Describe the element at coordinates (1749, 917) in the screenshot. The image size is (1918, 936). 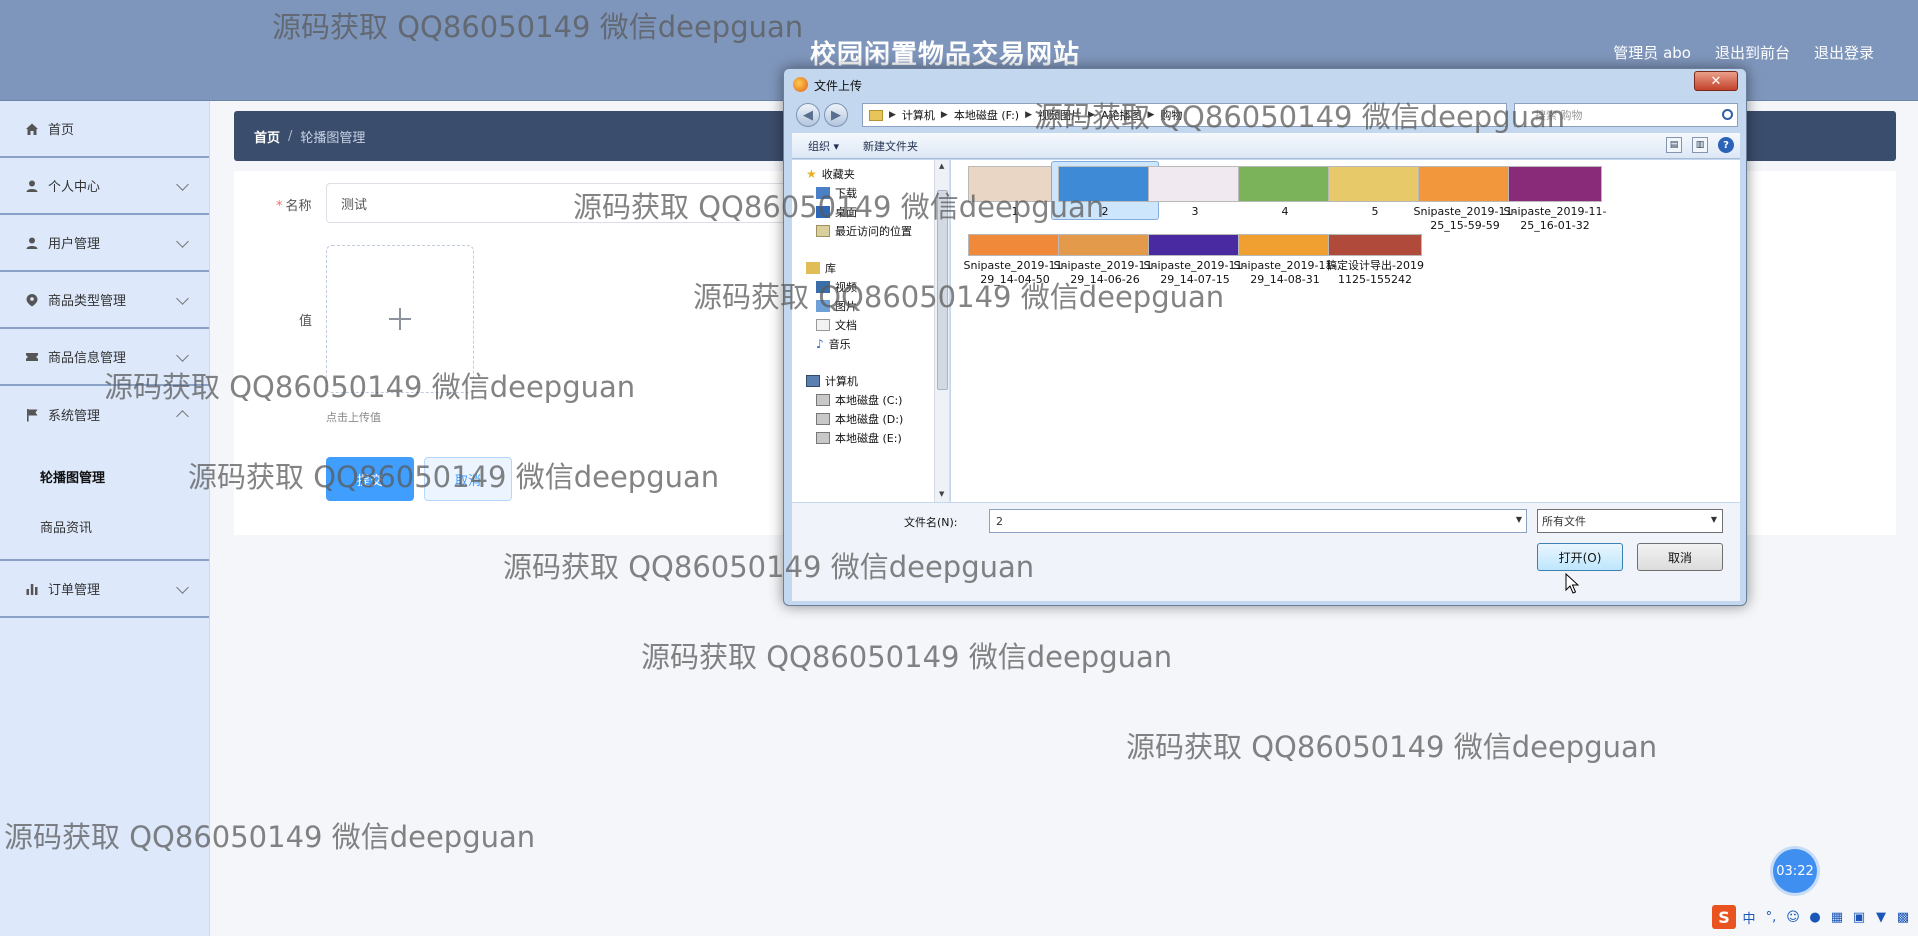
I see `ime-mode-label: 中` at that location.